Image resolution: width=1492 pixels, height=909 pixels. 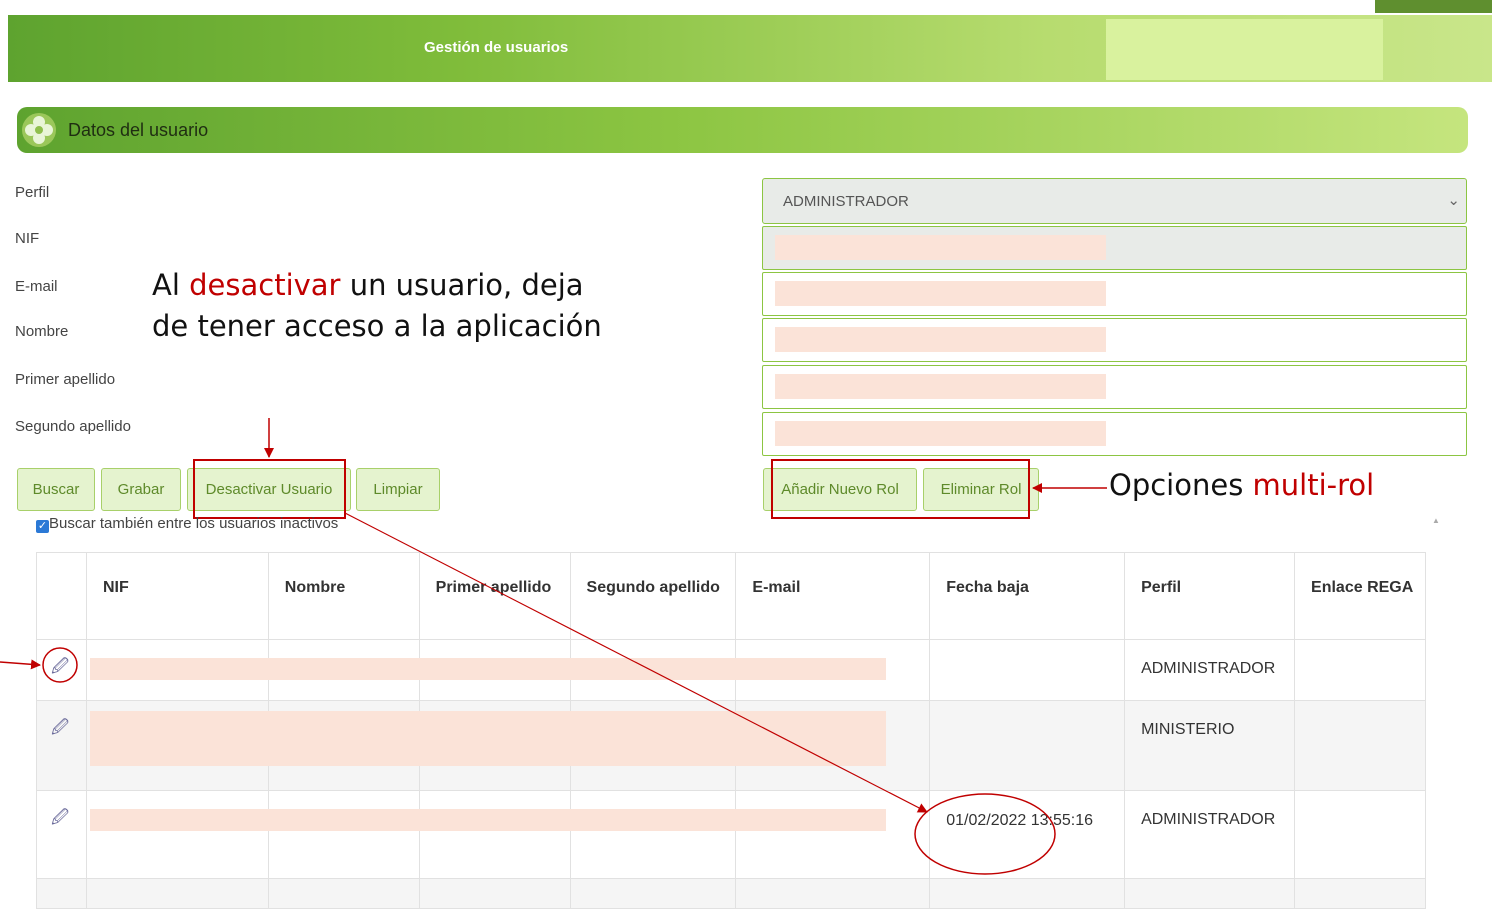 I want to click on label-email: E-mail, so click(x=36, y=286).